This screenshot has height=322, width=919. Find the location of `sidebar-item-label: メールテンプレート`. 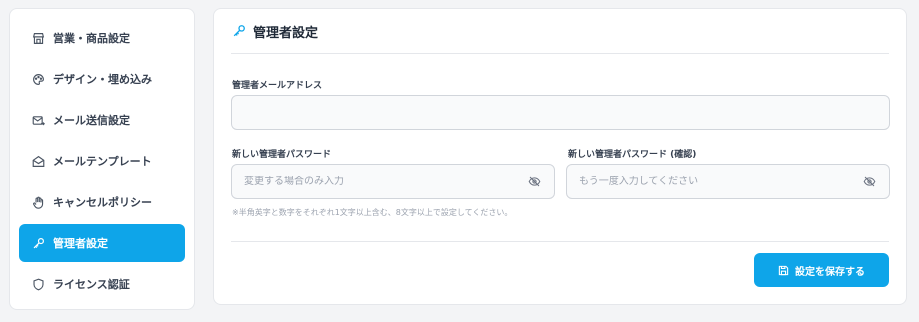

sidebar-item-label: メールテンプレート is located at coordinates (102, 161).